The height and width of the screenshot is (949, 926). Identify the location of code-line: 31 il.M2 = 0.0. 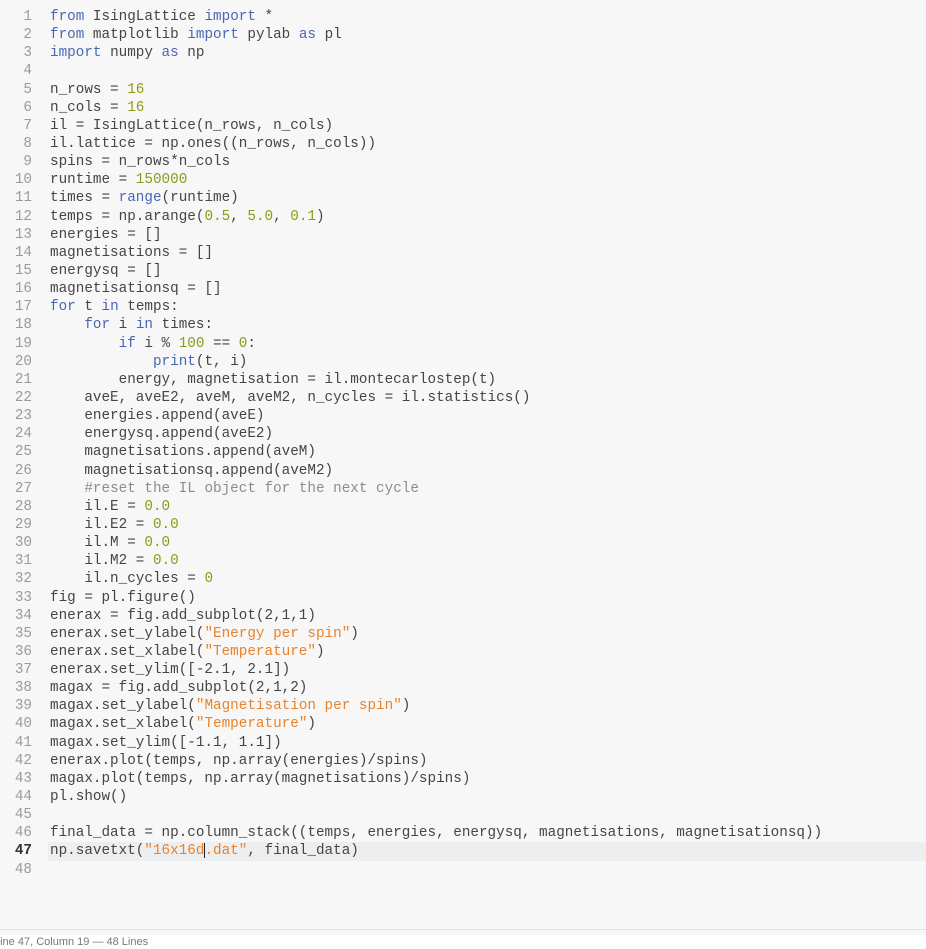
(463, 561).